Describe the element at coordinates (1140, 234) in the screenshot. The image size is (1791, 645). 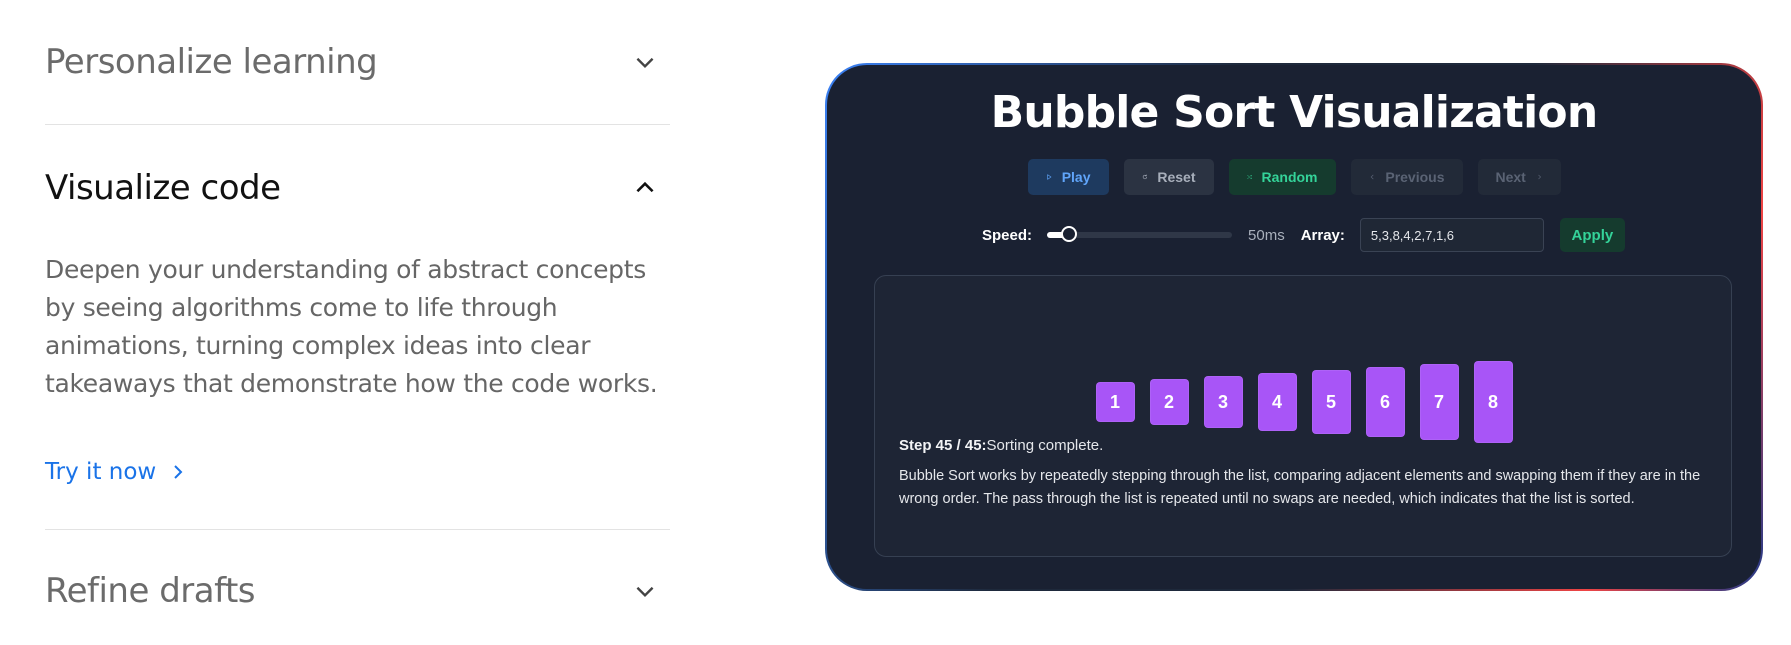
I see `speed-slider` at that location.